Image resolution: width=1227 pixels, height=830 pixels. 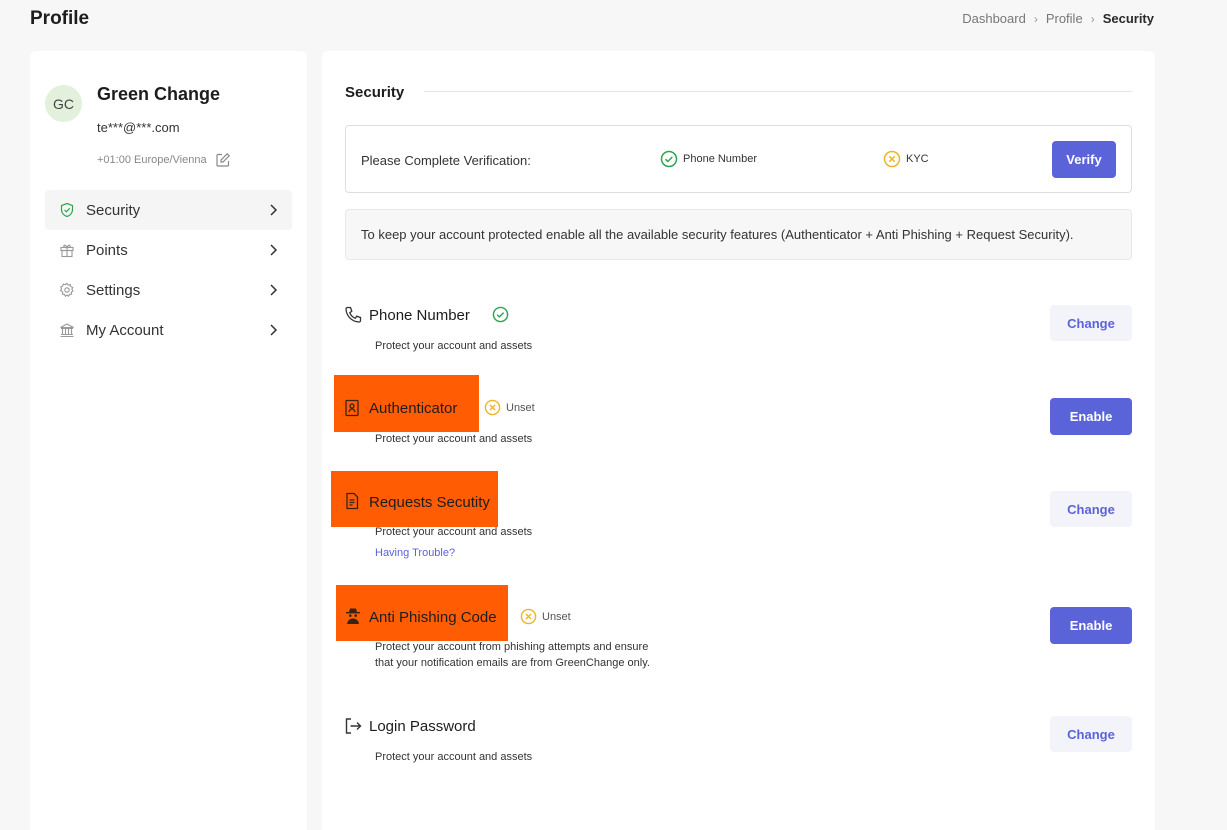 What do you see at coordinates (720, 159) in the screenshot?
I see `verification-item-label: Phone Number` at bounding box center [720, 159].